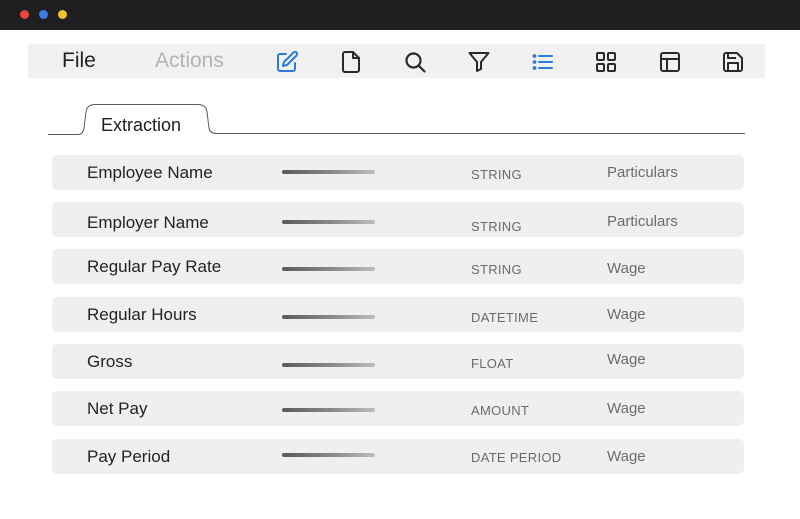 Image resolution: width=800 pixels, height=519 pixels. I want to click on field-name: Pay Period, so click(129, 456).